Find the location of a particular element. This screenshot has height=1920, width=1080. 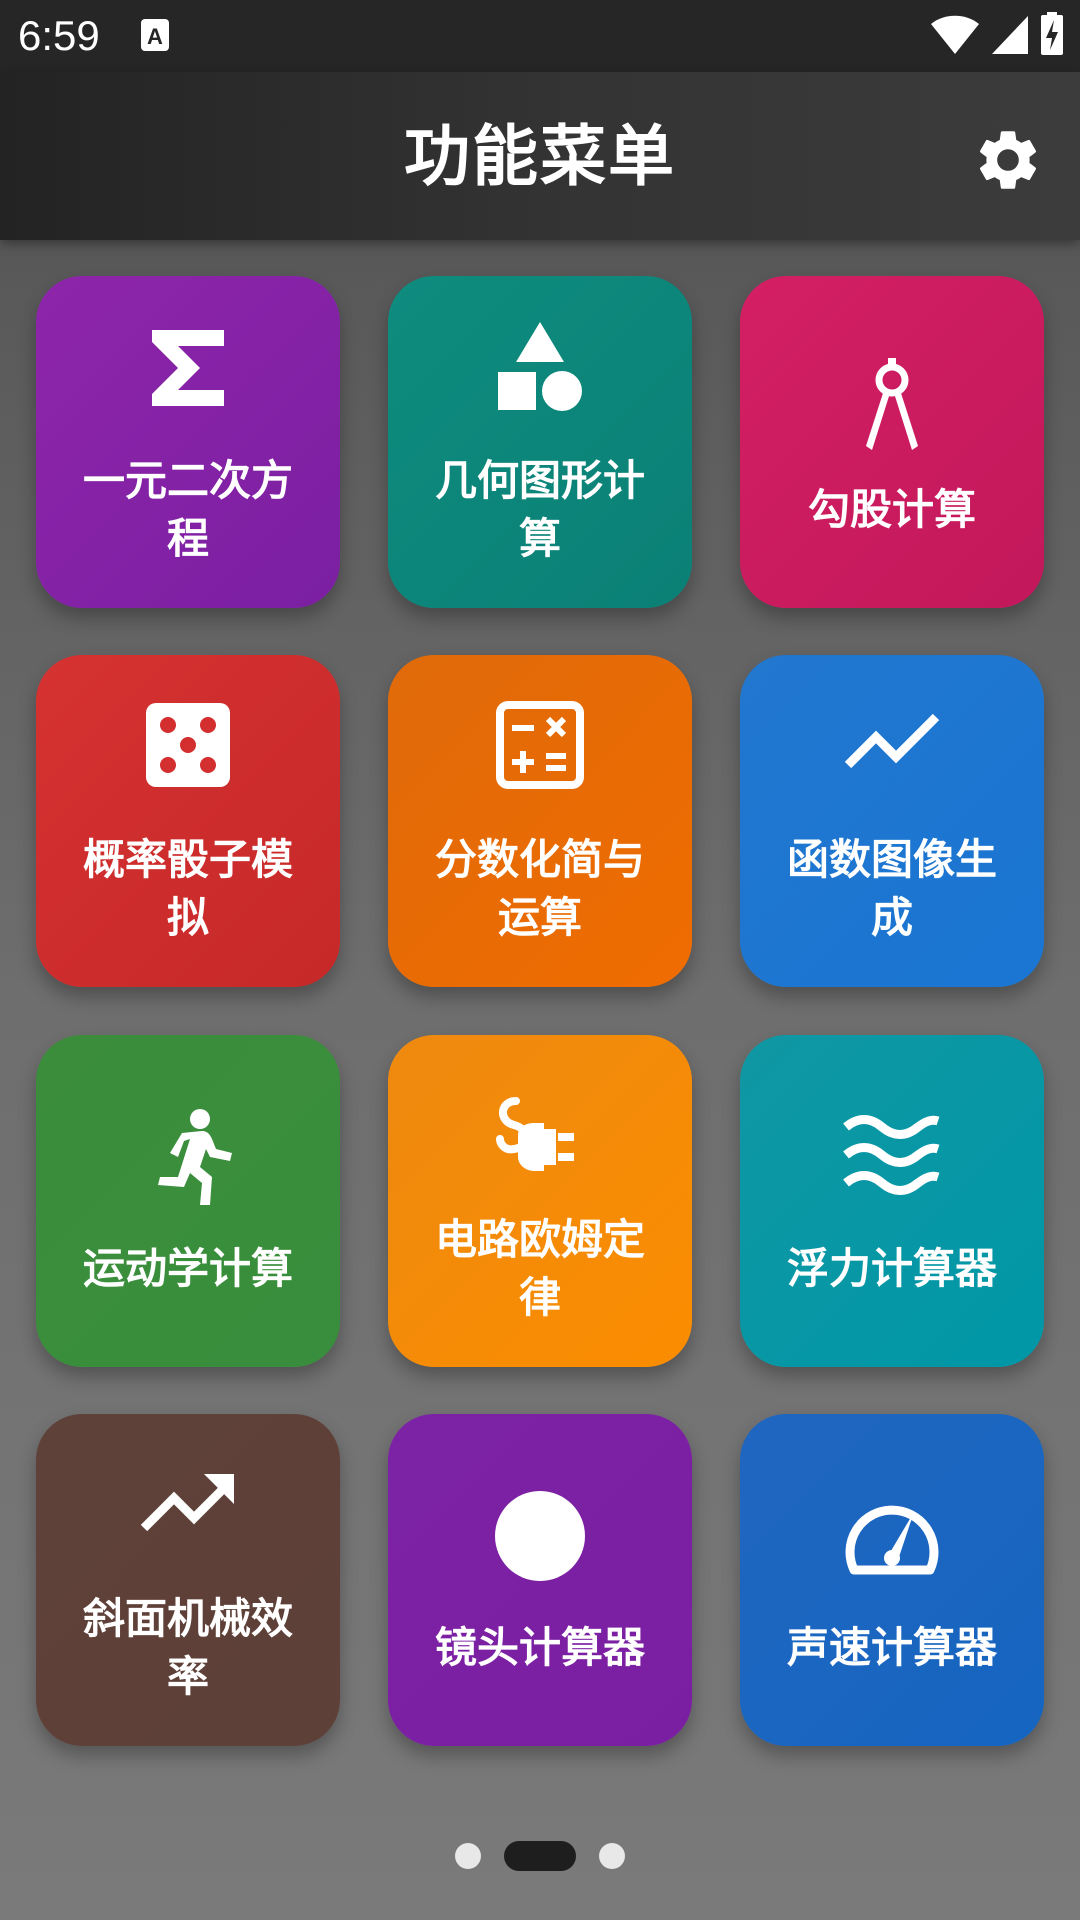

page-dot-2-active is located at coordinates (540, 1856).